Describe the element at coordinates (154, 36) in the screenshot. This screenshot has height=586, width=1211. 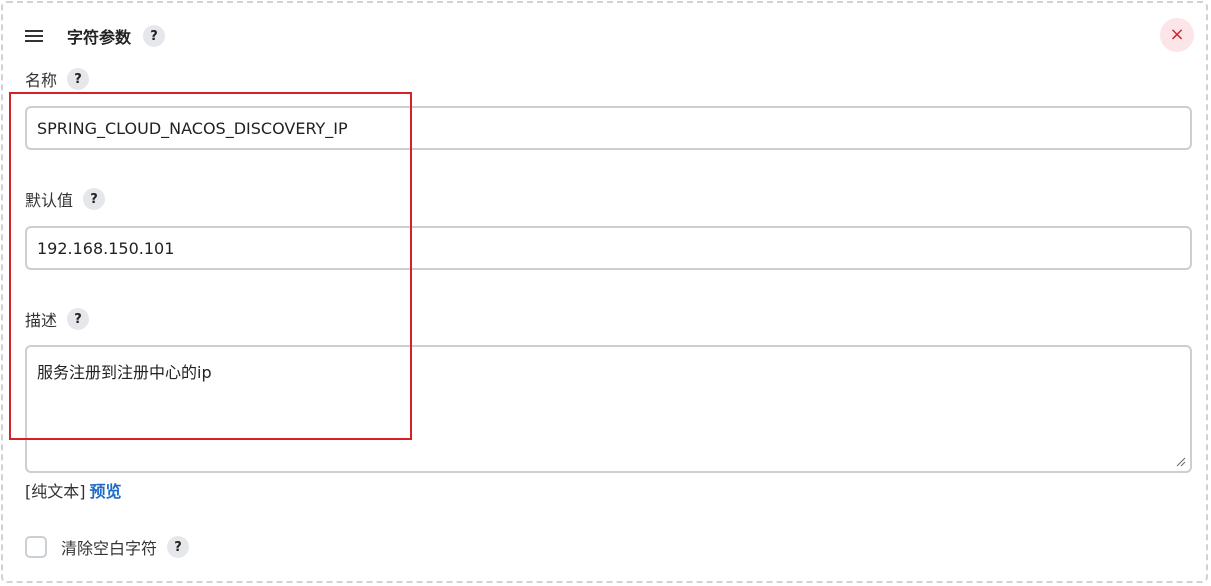
I see `help-icon: ?` at that location.